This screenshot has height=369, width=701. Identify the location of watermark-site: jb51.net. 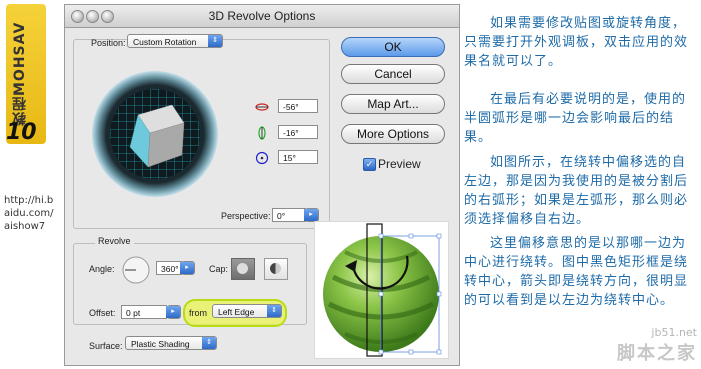
(674, 332).